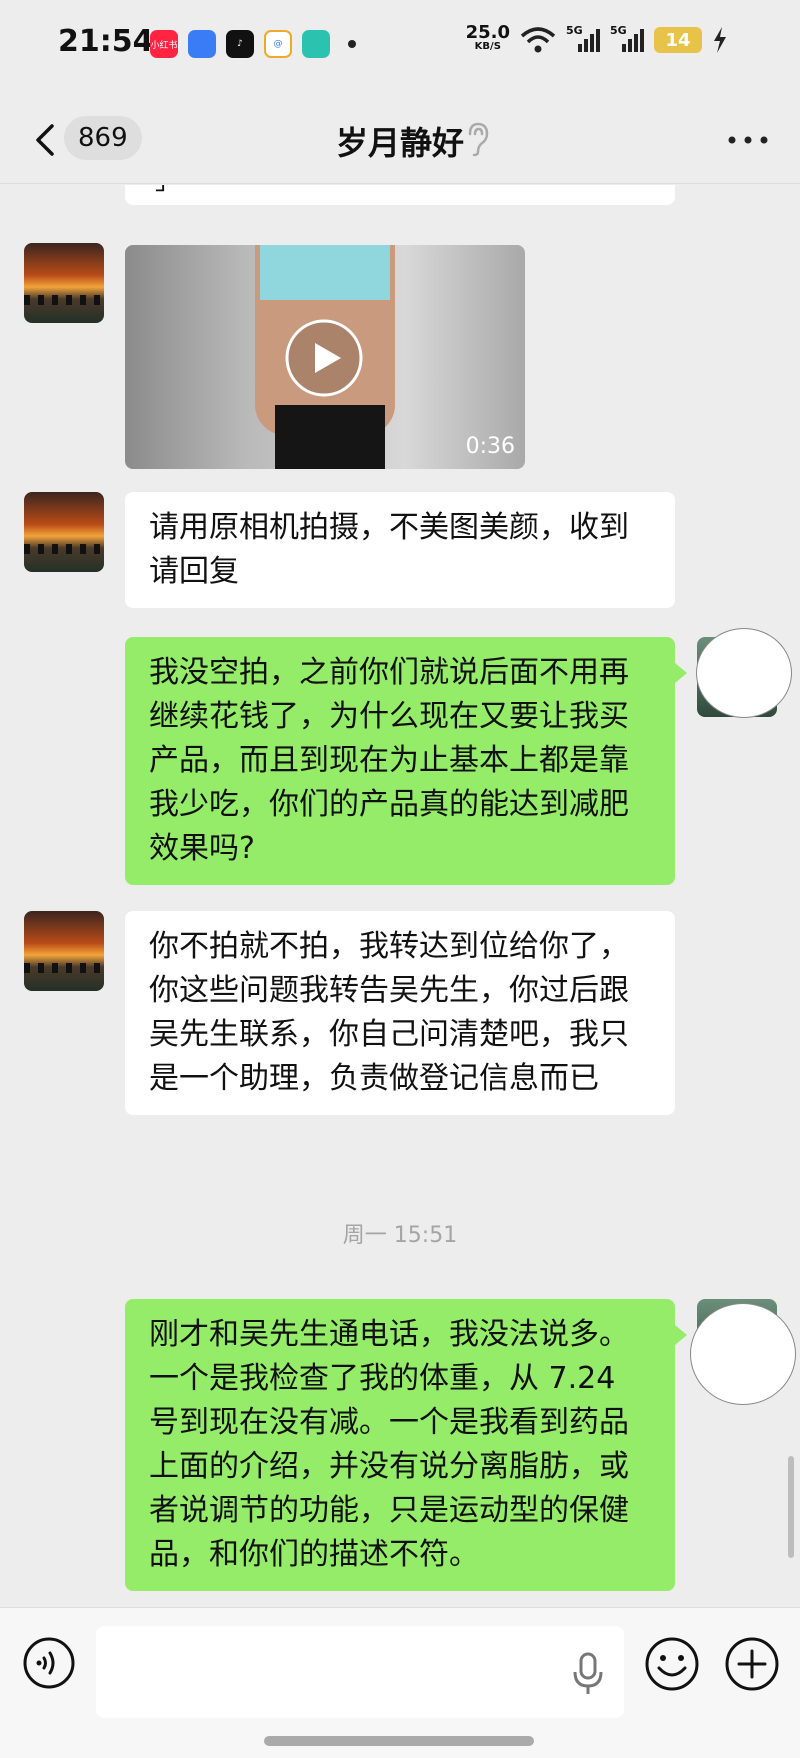  I want to click on net-speed: 25.0 KB/S, so click(488, 39).